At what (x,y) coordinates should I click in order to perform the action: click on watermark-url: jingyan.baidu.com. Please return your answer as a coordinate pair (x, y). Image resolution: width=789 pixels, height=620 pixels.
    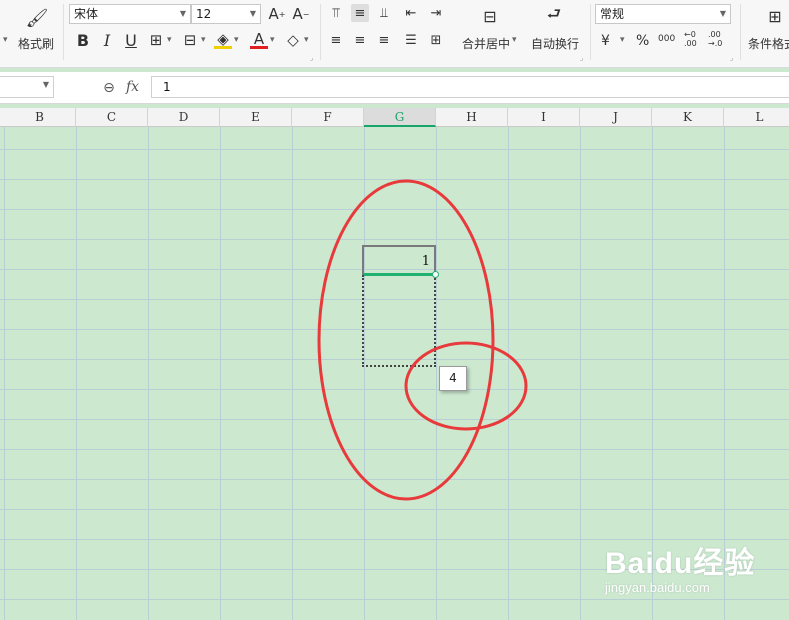
    Looking at the image, I should click on (657, 587).